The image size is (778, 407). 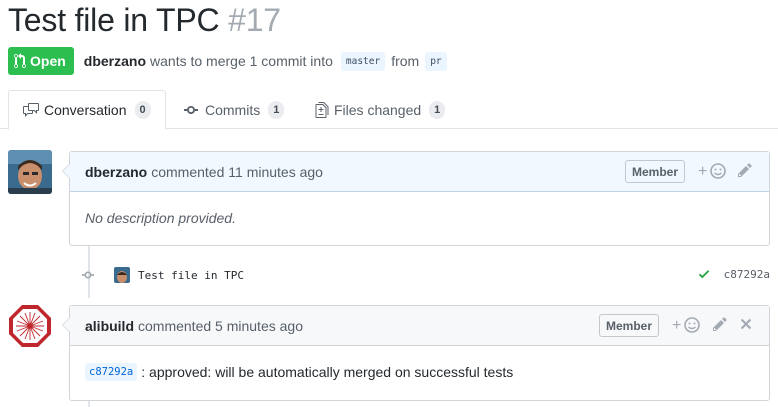 I want to click on check-icon, so click(x=704, y=276).